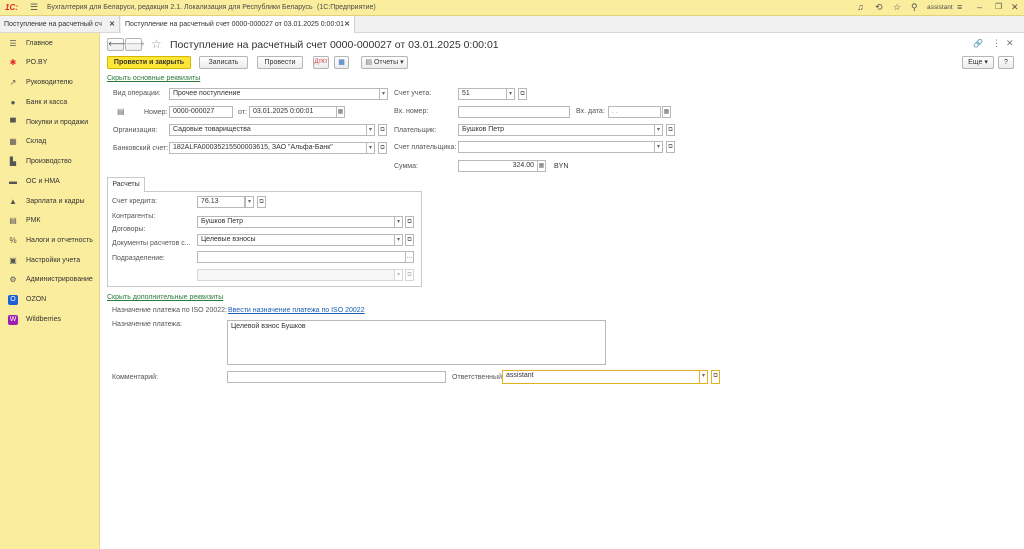 This screenshot has width=1024, height=549. I want to click on main-menu-icon: ☰, so click(34, 7).